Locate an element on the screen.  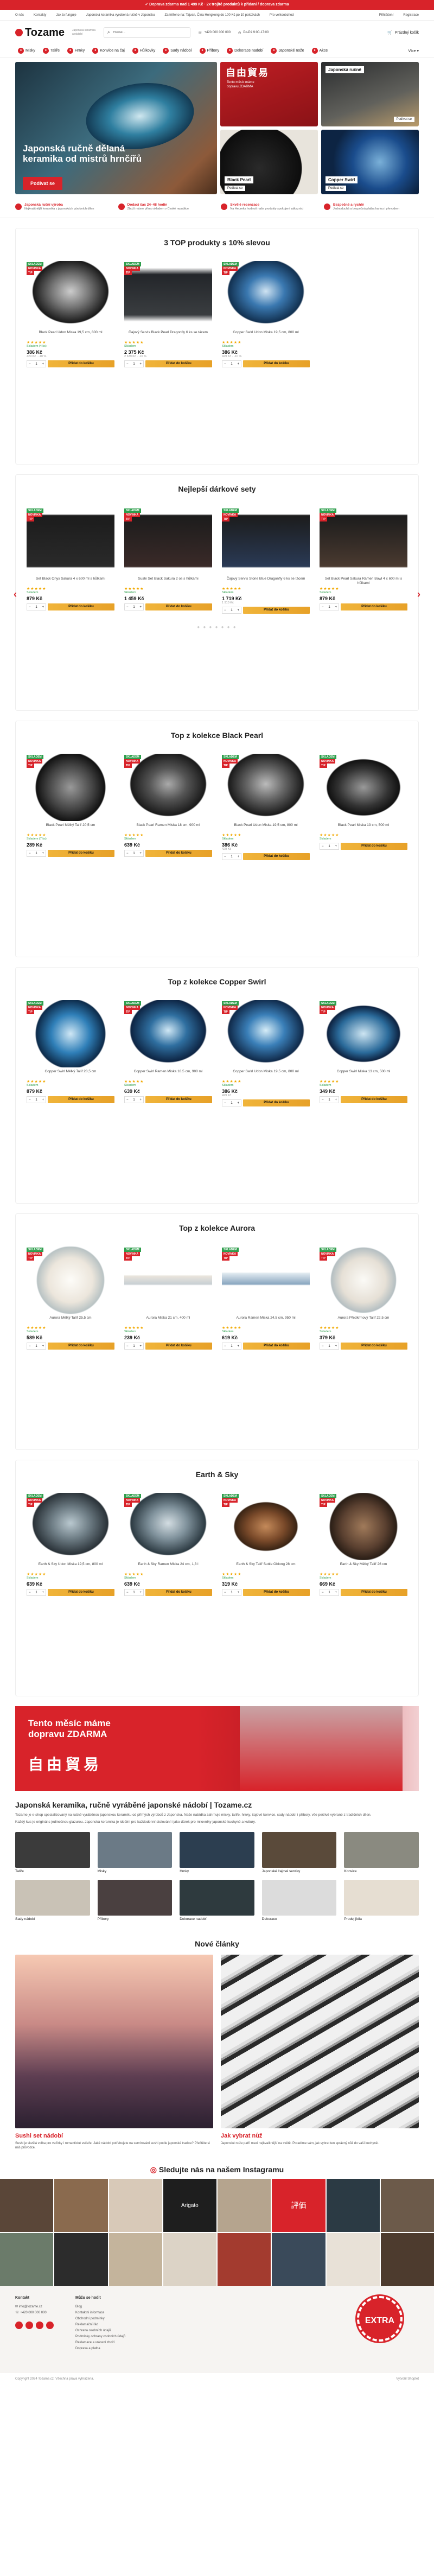
carousel-dots: ● ● ● ● ● ● ● is located at coordinates (217, 631).